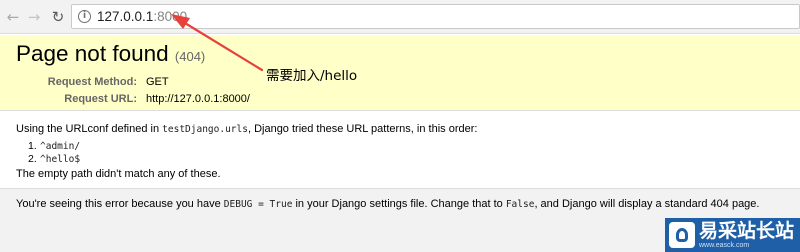  Describe the element at coordinates (100, 99) in the screenshot. I see `request-url-label: Request URL:` at that location.